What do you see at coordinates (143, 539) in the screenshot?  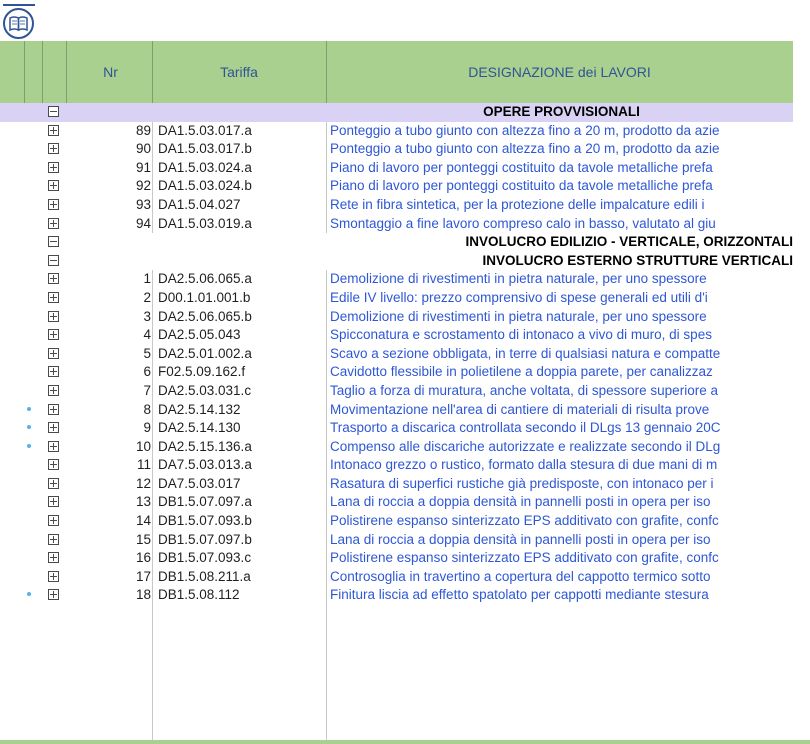 I see `row-nr: 15` at bounding box center [143, 539].